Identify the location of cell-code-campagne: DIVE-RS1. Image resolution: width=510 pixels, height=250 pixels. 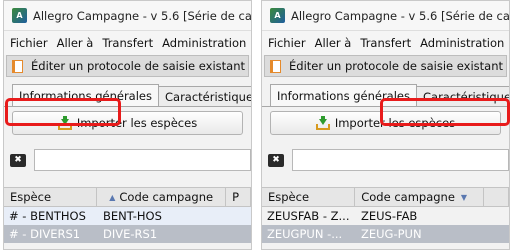
(130, 234).